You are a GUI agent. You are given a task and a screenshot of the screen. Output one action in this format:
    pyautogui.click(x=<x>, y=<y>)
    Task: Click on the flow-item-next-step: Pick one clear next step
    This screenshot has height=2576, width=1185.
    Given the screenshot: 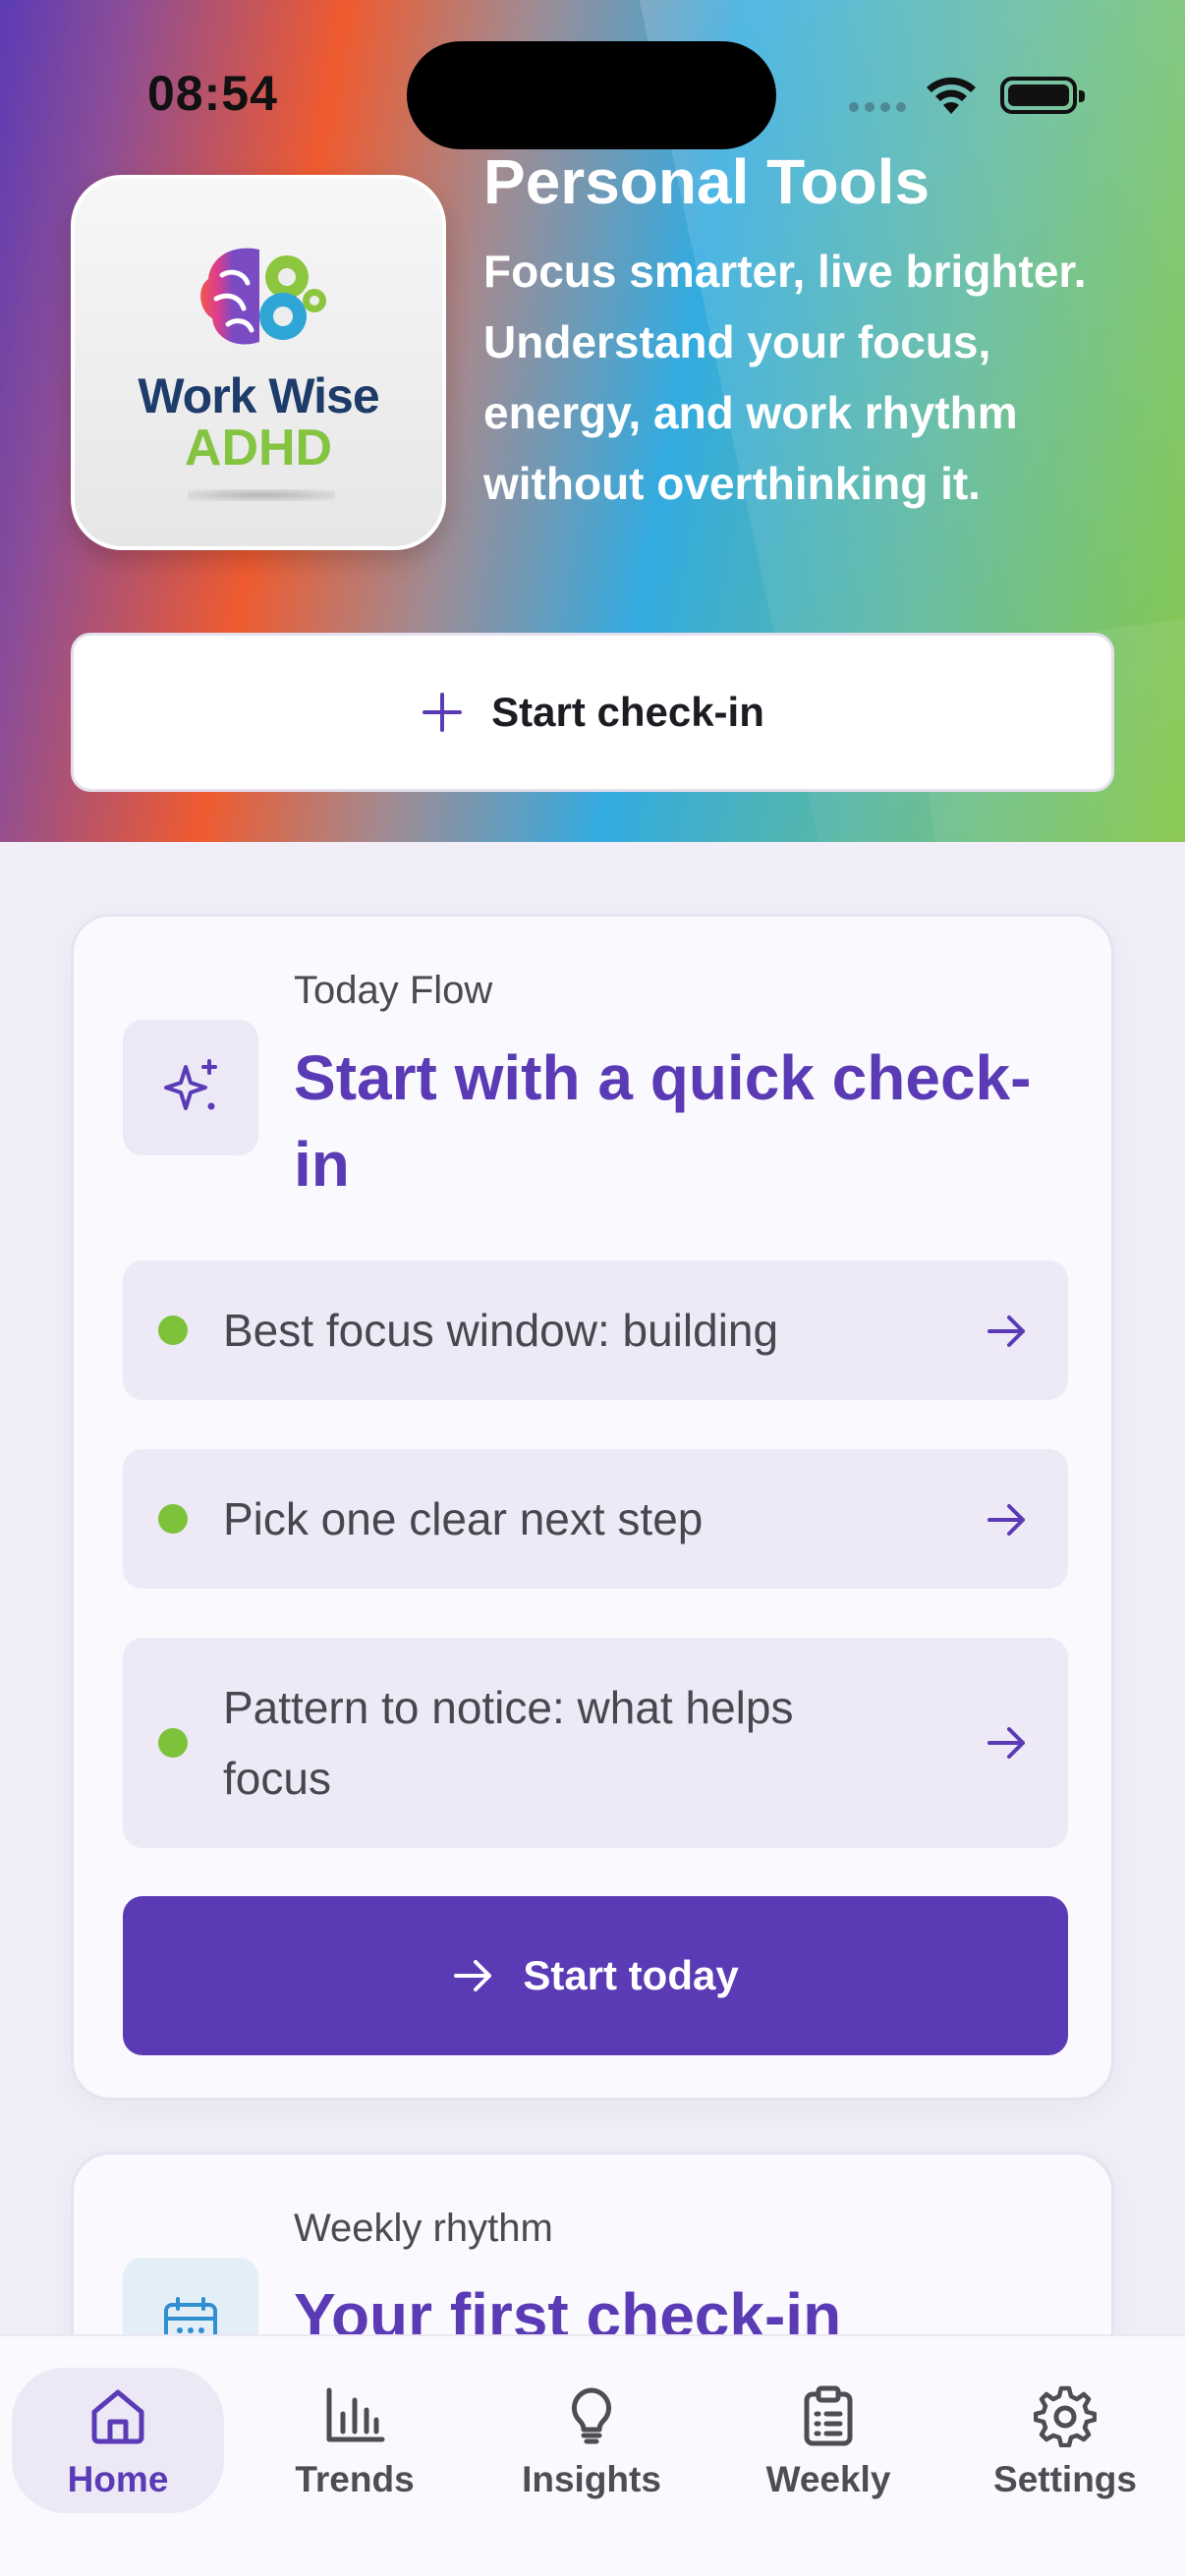 What is the action you would take?
    pyautogui.click(x=596, y=1519)
    